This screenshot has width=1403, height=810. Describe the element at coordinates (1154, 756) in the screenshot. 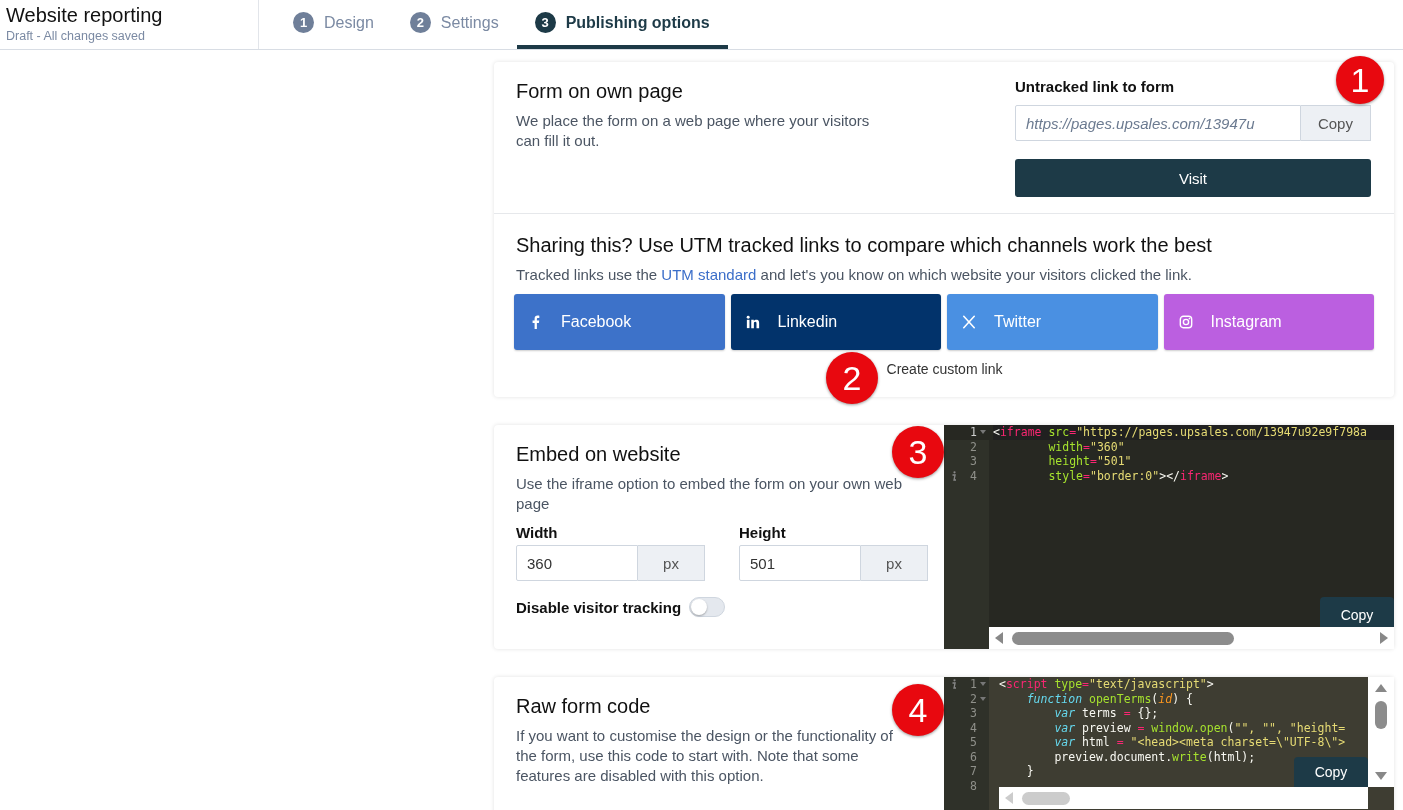

I see `code-line: preview.document.write(html);` at that location.